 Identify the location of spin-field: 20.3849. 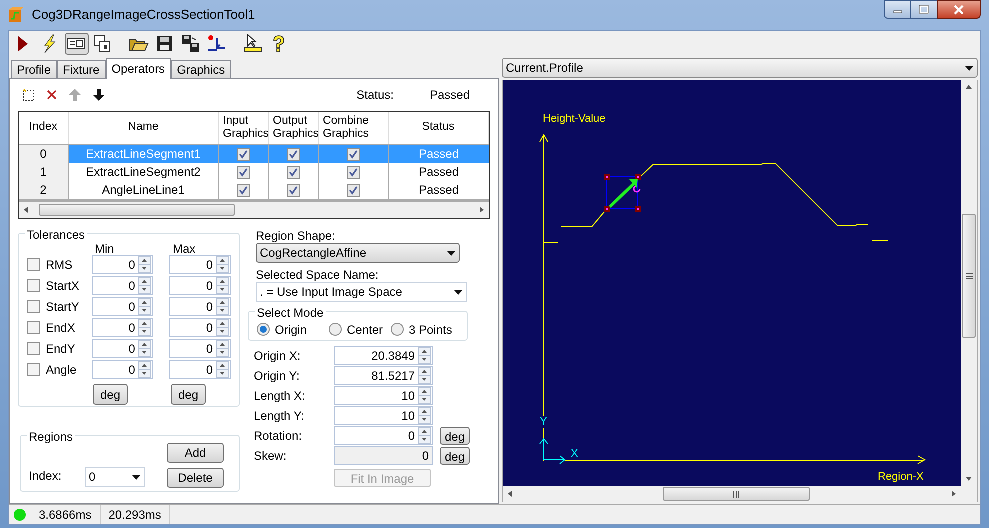
(383, 355).